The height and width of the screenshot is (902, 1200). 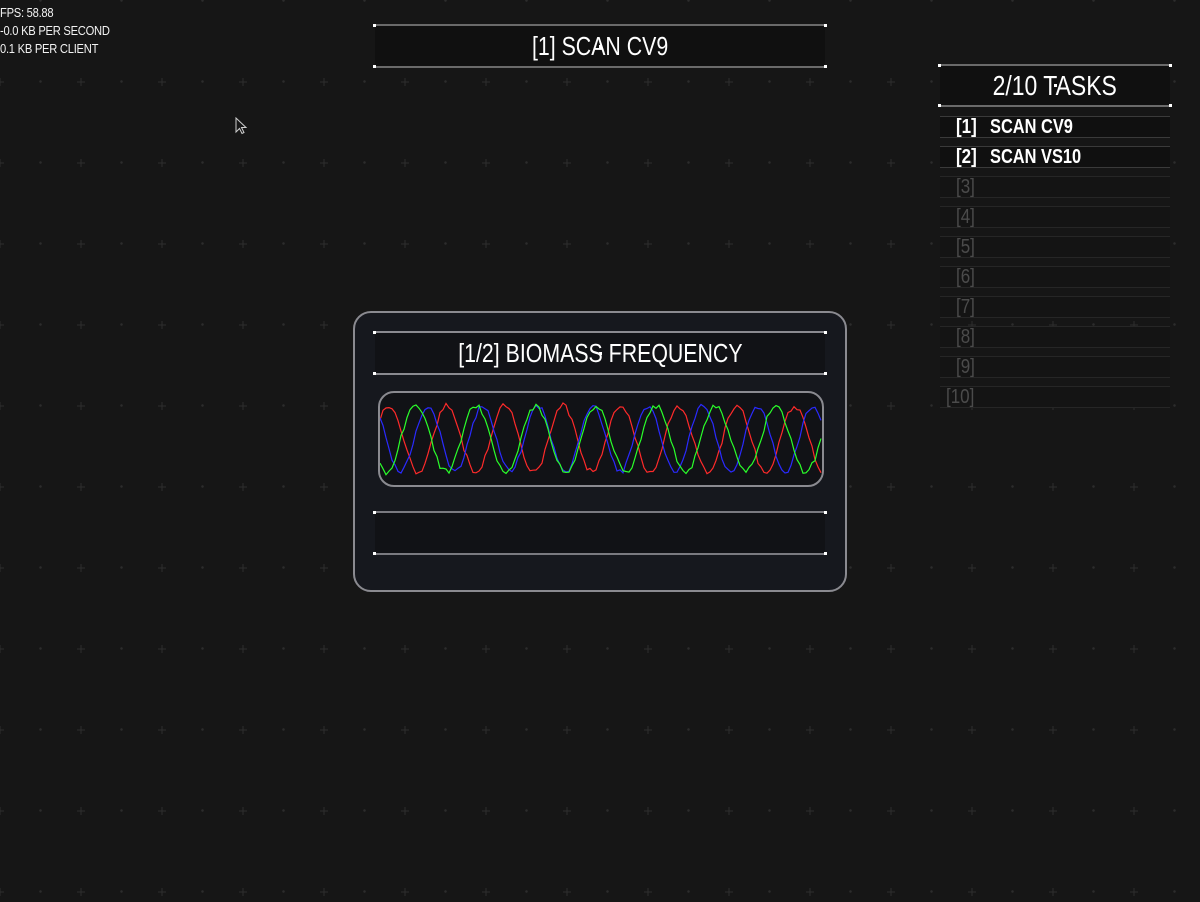 I want to click on task-row: [10], so click(x=1055, y=397).